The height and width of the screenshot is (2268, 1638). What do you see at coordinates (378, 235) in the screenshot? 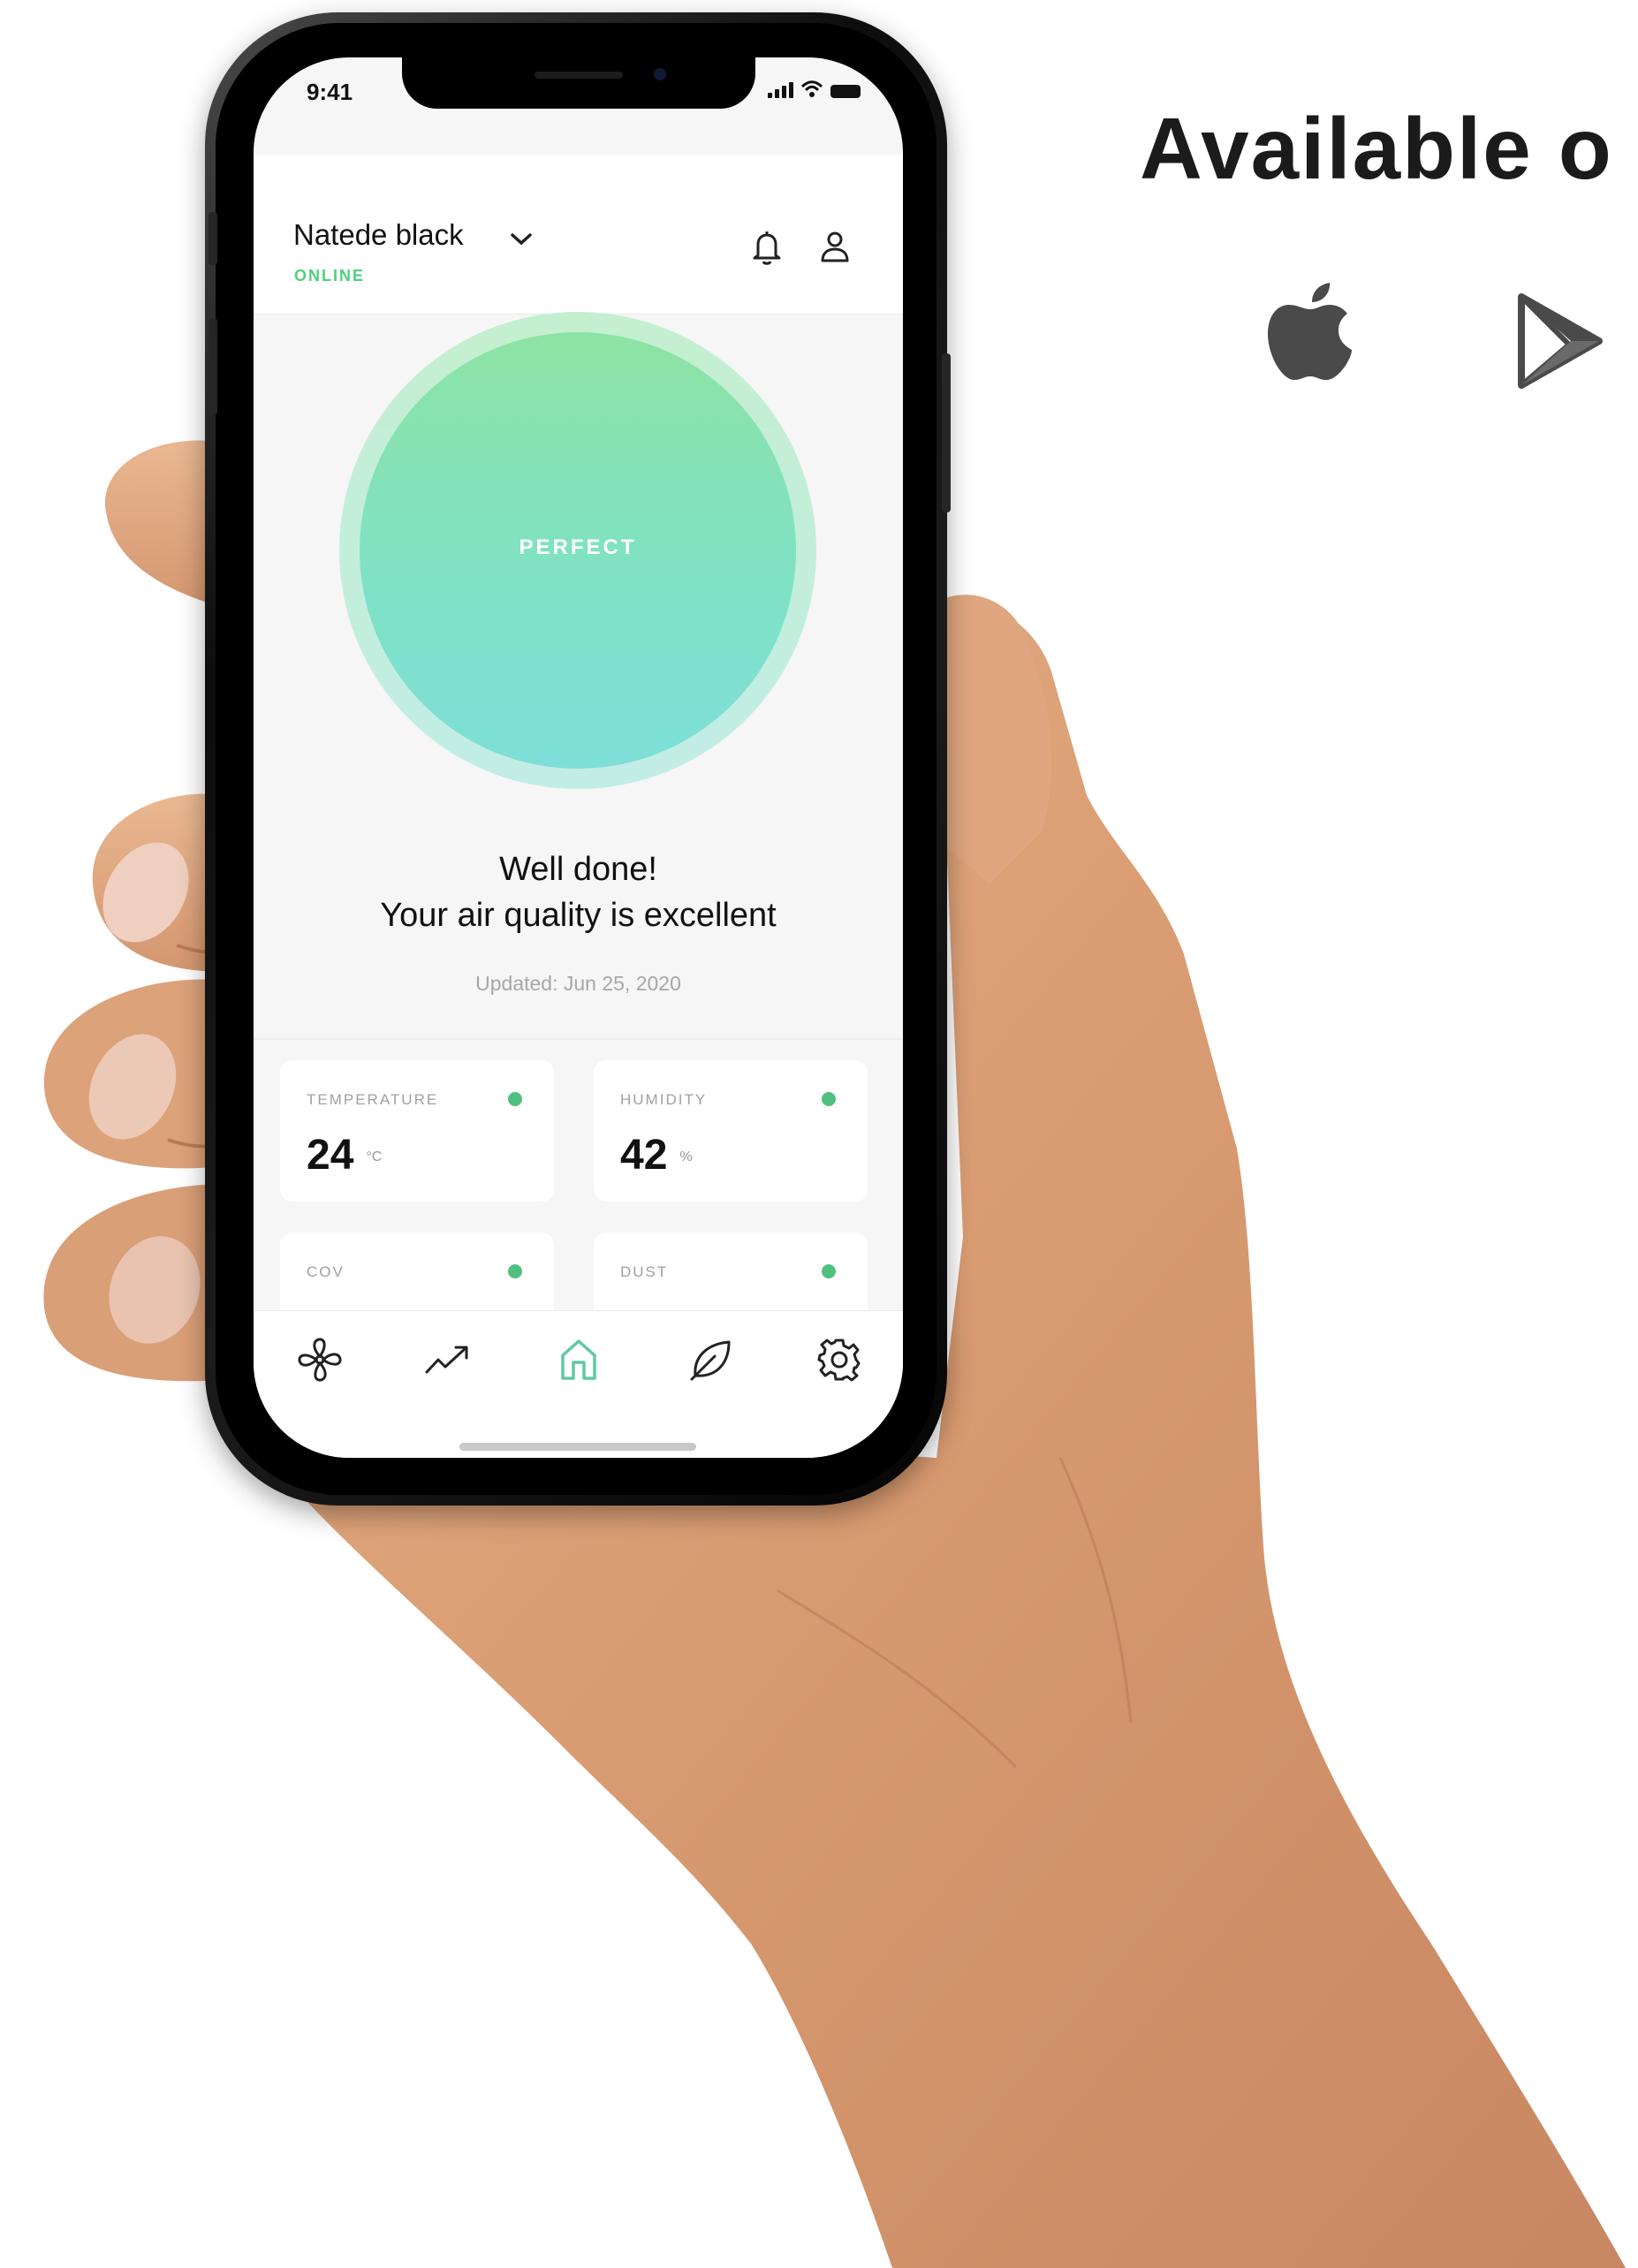
I see `device-name: Natede black` at bounding box center [378, 235].